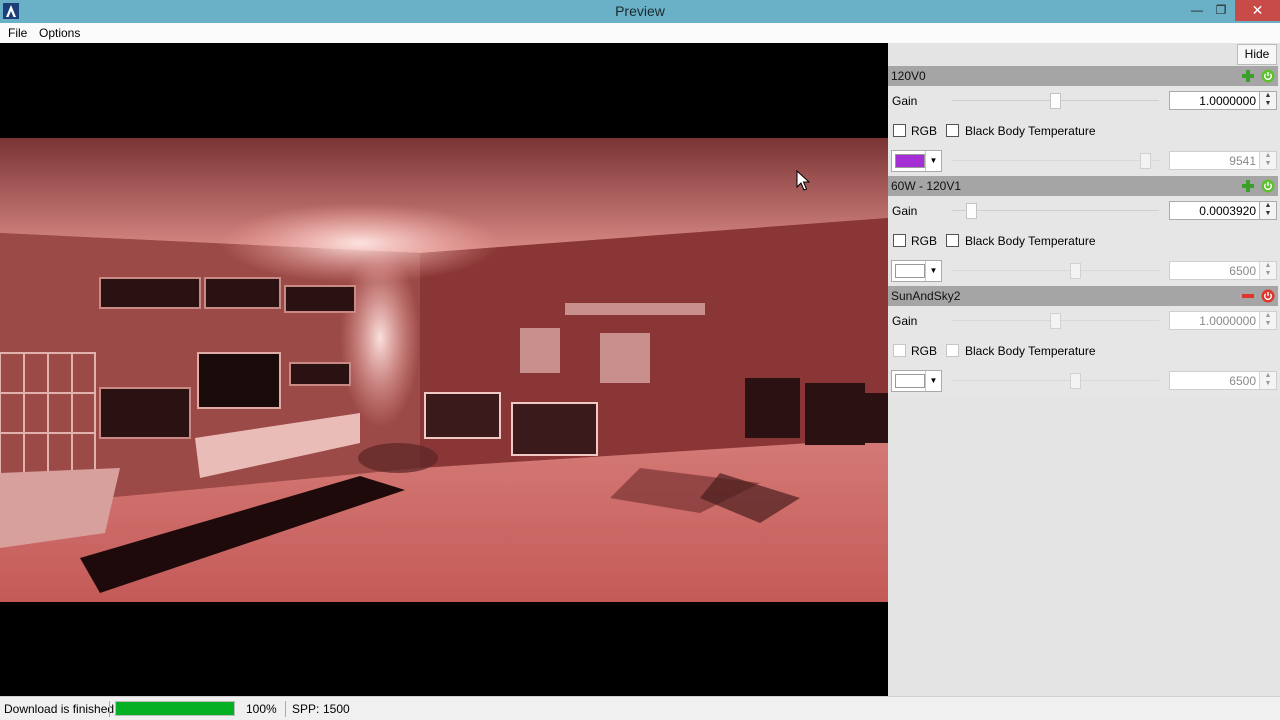 This screenshot has height=720, width=1280. Describe the element at coordinates (1083, 296) in the screenshot. I see `light-group-header: SunAndSky2` at that location.